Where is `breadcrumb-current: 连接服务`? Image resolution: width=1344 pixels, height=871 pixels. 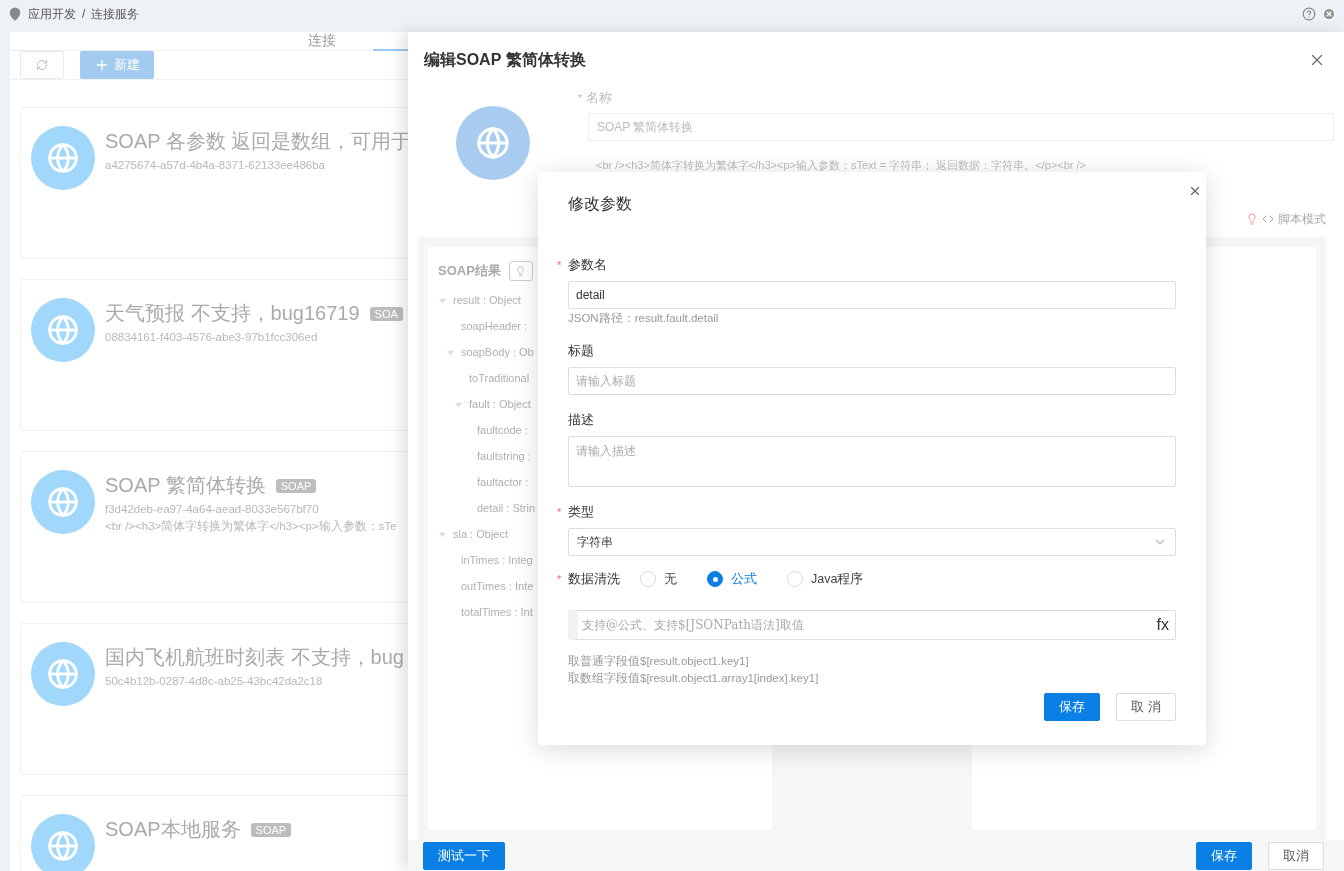 breadcrumb-current: 连接服务 is located at coordinates (115, 14).